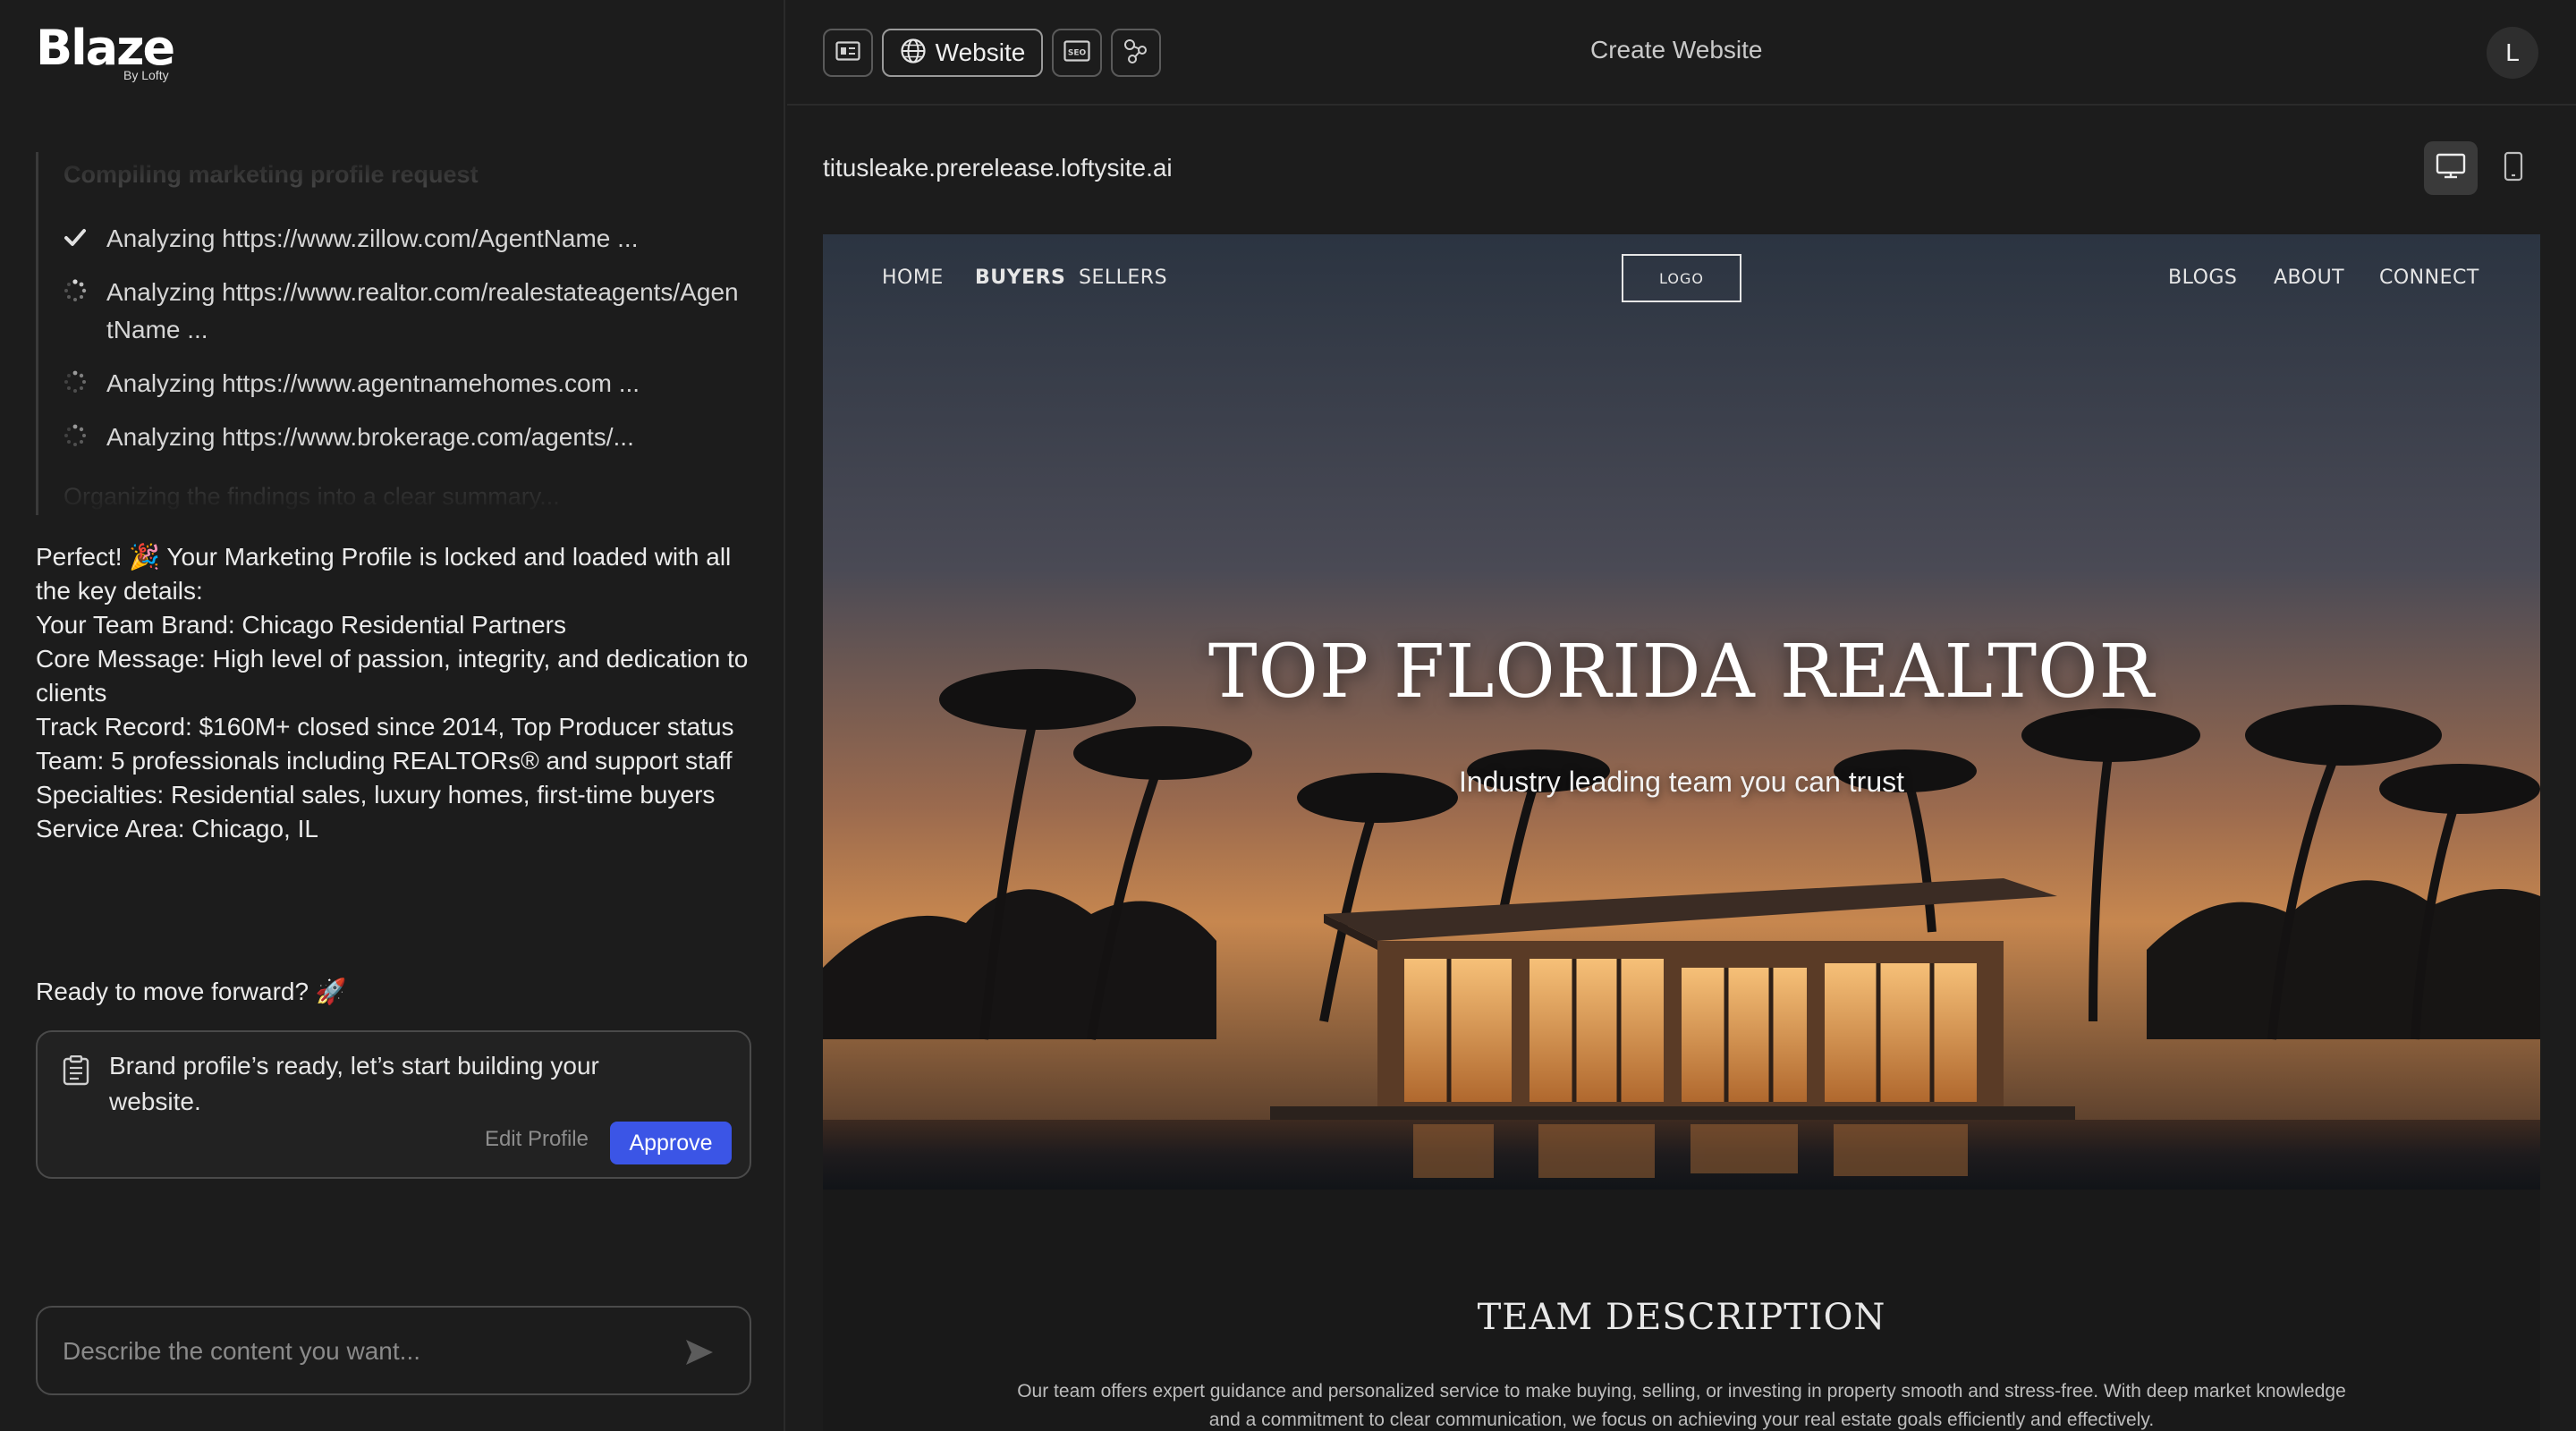 The height and width of the screenshot is (1431, 2576). I want to click on app-logo: Blaze By Lofty, so click(105, 52).